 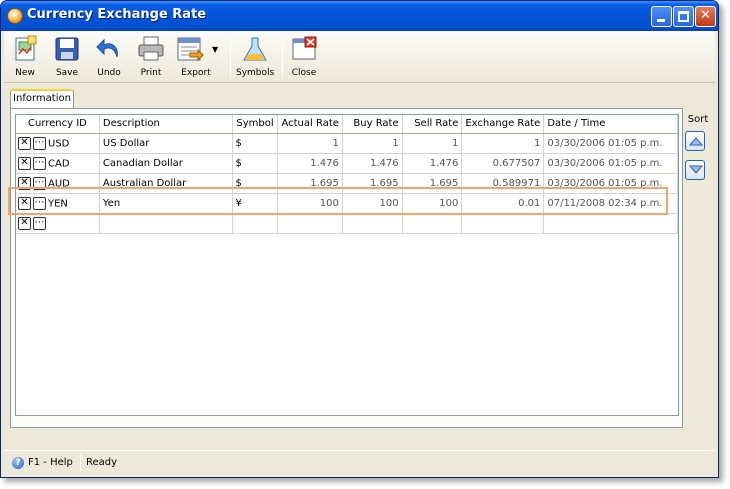 I want to click on symbols-icon, so click(x=255, y=49).